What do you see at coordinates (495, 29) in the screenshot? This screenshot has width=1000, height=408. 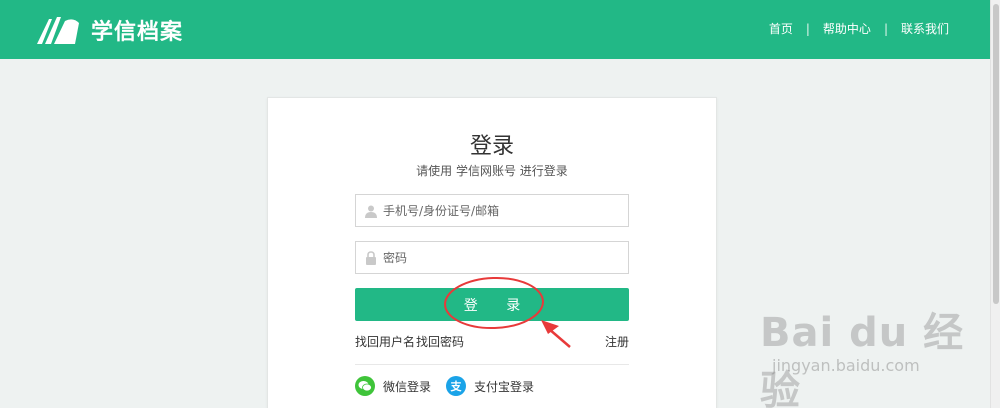 I see `top-header: 学信档案 首页 | 帮助中心 | 联系我们` at bounding box center [495, 29].